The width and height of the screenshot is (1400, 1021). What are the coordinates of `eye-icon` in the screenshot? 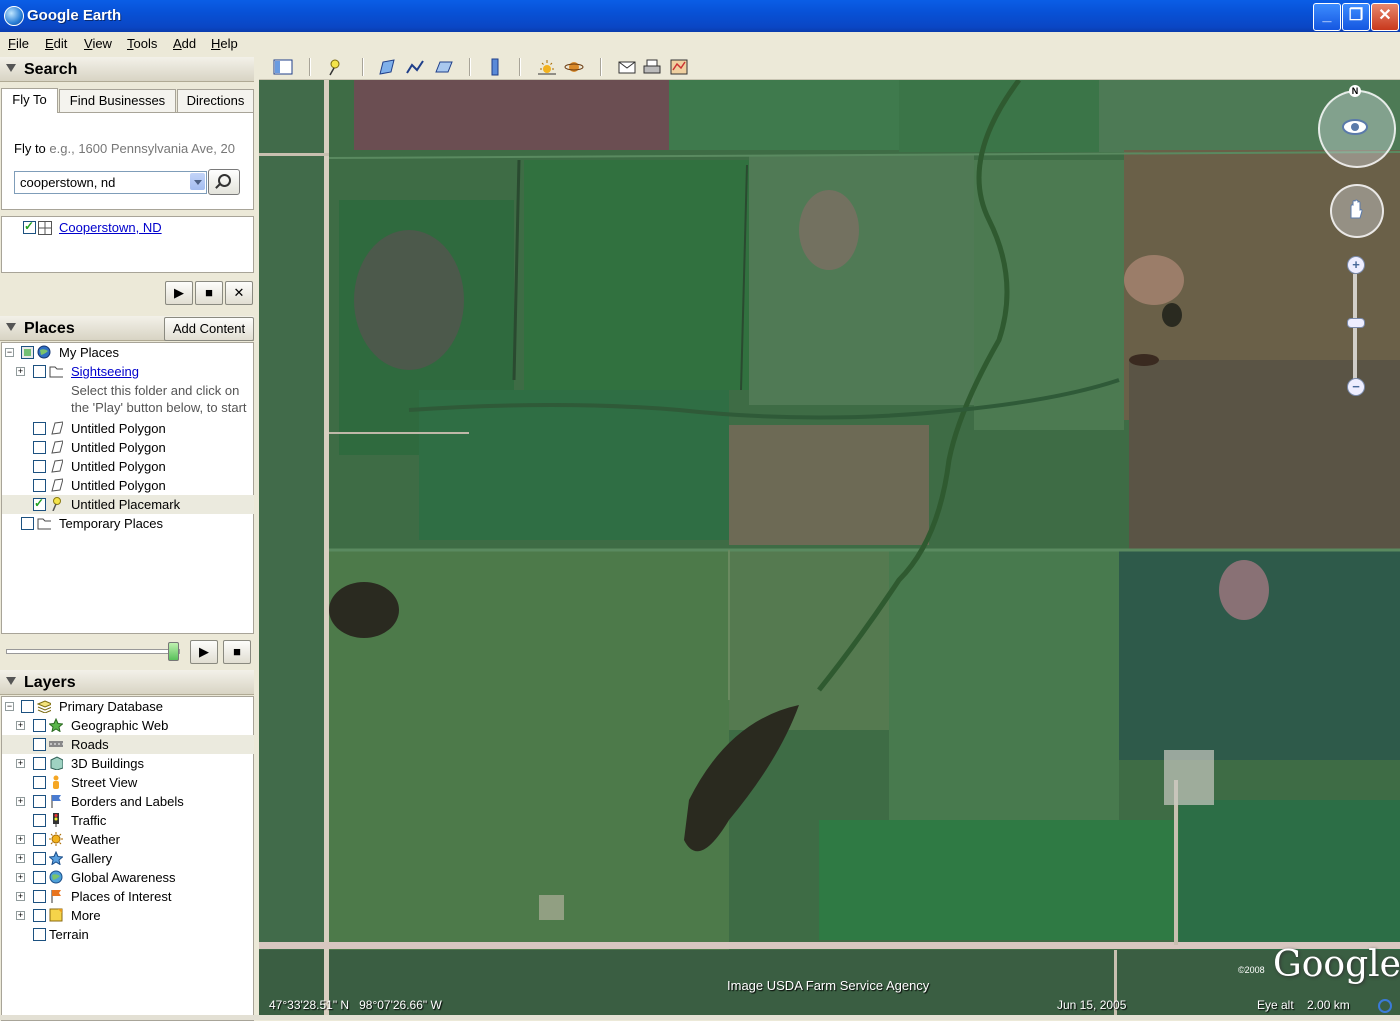 It's located at (1355, 127).